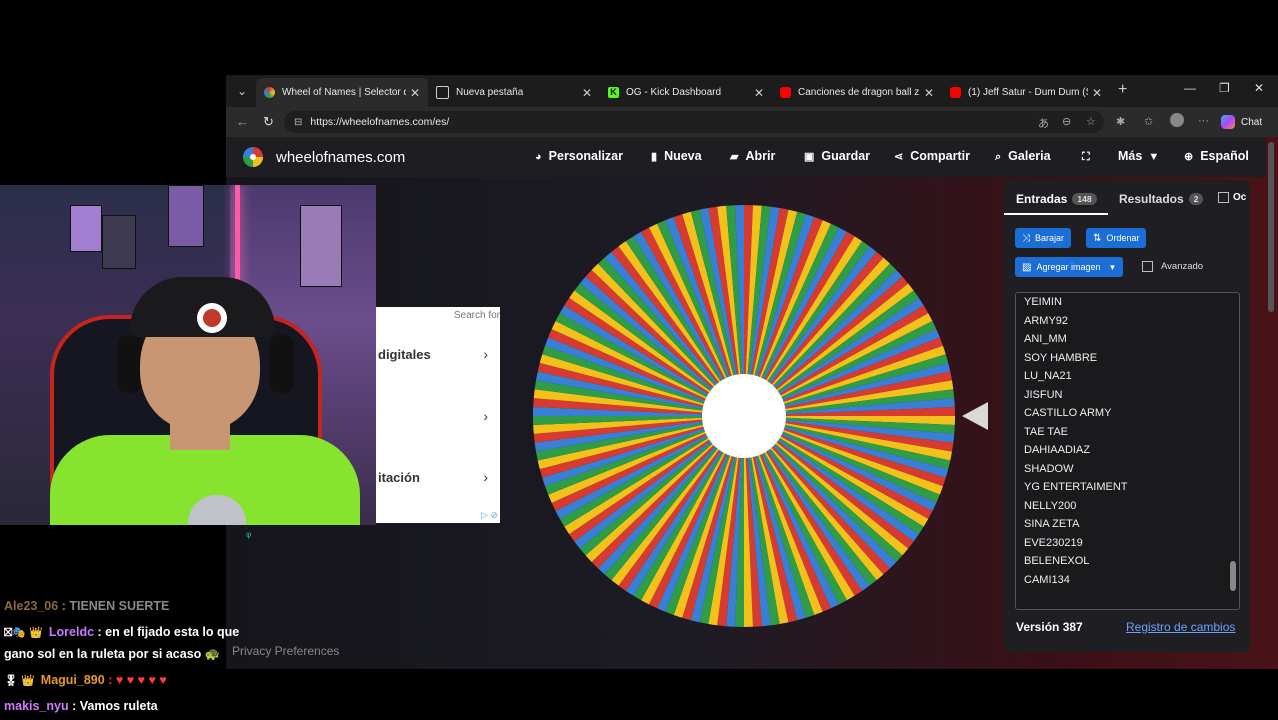  Describe the element at coordinates (1172, 266) in the screenshot. I see `advanced-checkbox: Avanzado` at that location.